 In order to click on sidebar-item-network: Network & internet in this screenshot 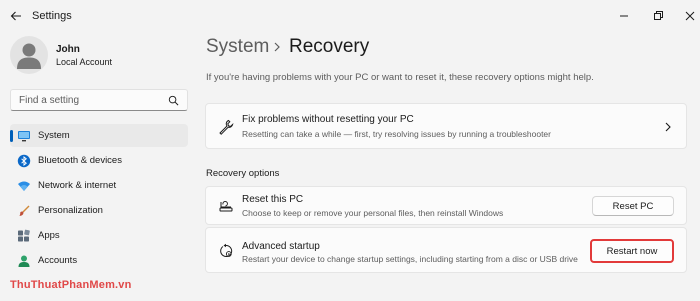, I will do `click(99, 185)`.